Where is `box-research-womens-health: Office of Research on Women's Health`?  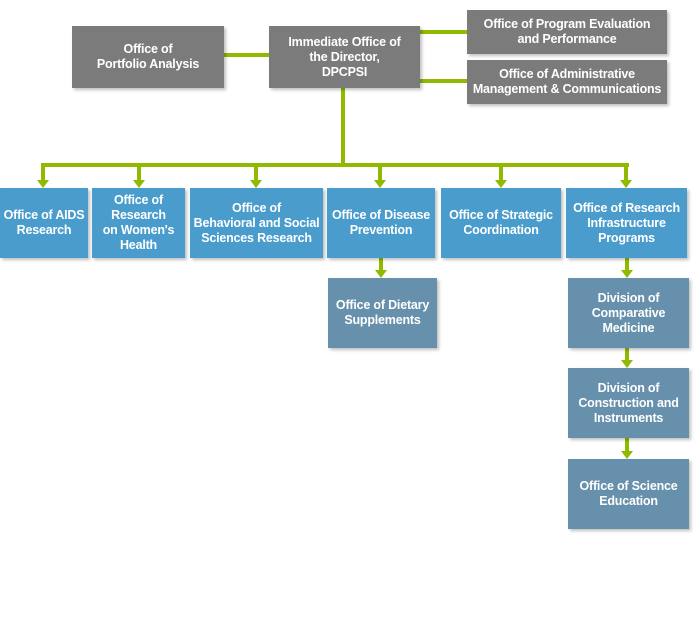 box-research-womens-health: Office of Research on Women's Health is located at coordinates (138, 223).